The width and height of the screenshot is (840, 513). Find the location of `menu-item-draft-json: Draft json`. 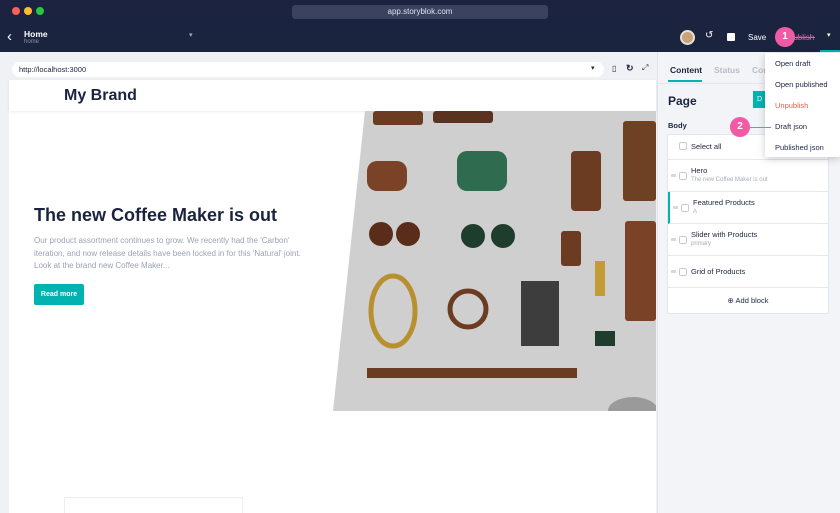

menu-item-draft-json: Draft json is located at coordinates (791, 126).